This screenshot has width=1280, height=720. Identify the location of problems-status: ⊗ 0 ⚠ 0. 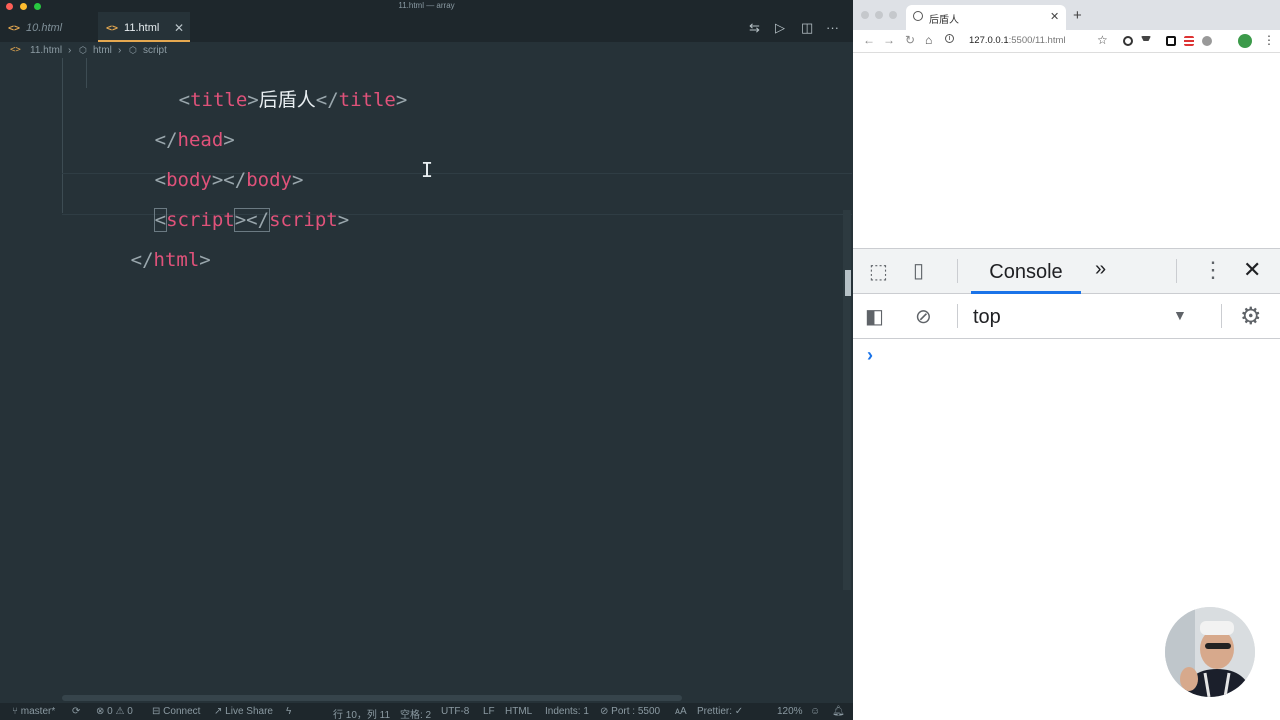
(114, 711).